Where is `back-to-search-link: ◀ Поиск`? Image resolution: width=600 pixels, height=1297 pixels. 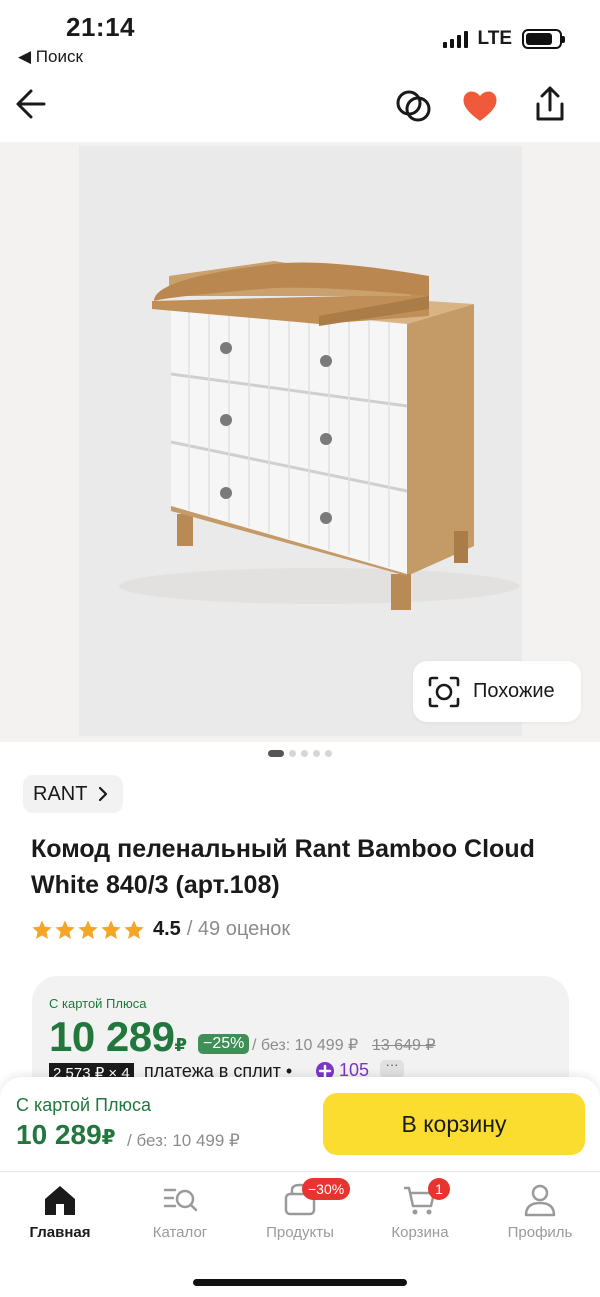 back-to-search-link: ◀ Поиск is located at coordinates (50, 57).